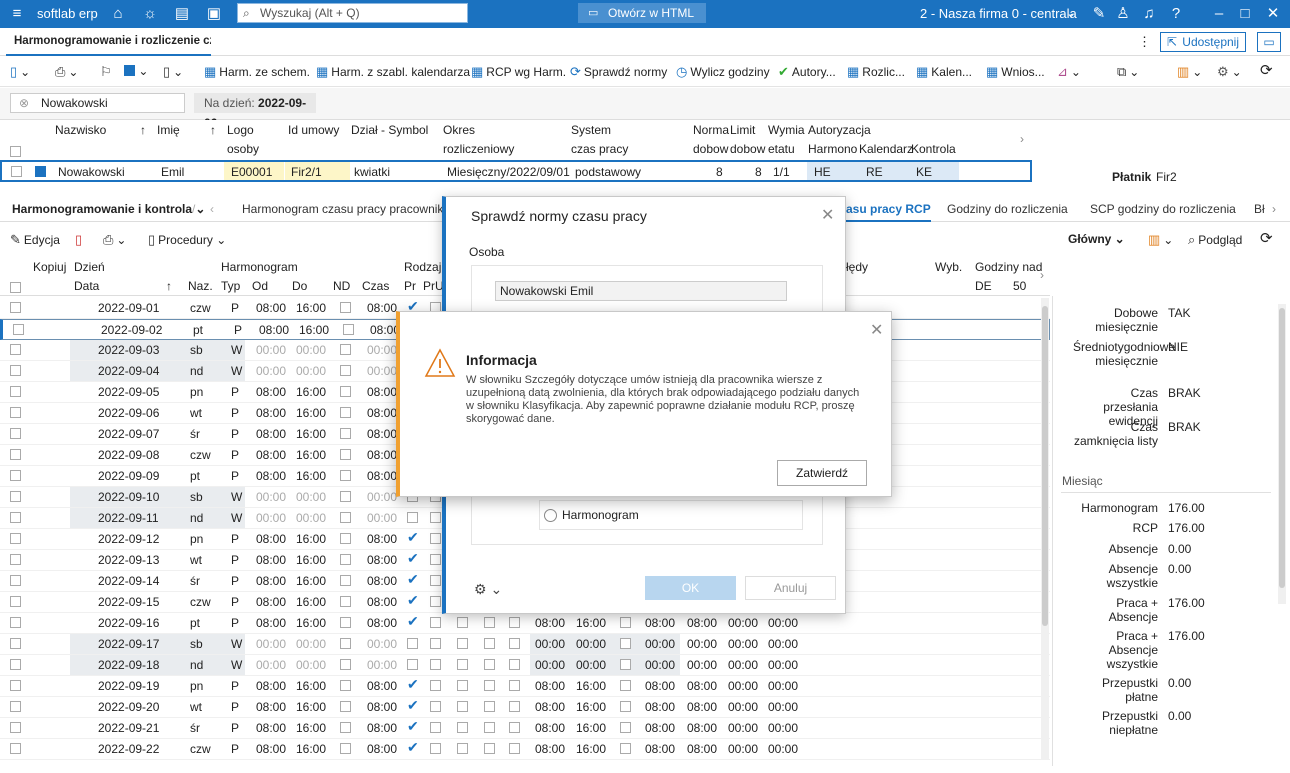 The image size is (1290, 773). I want to click on tab-main: Harmonogramowanie i kontrola ⌄, so click(108, 209).